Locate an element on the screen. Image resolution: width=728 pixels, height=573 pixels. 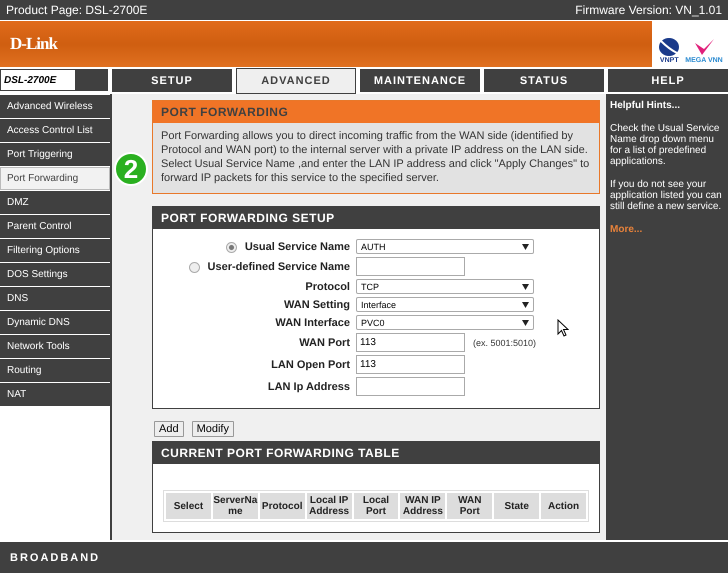
column-header: Action is located at coordinates (563, 506).